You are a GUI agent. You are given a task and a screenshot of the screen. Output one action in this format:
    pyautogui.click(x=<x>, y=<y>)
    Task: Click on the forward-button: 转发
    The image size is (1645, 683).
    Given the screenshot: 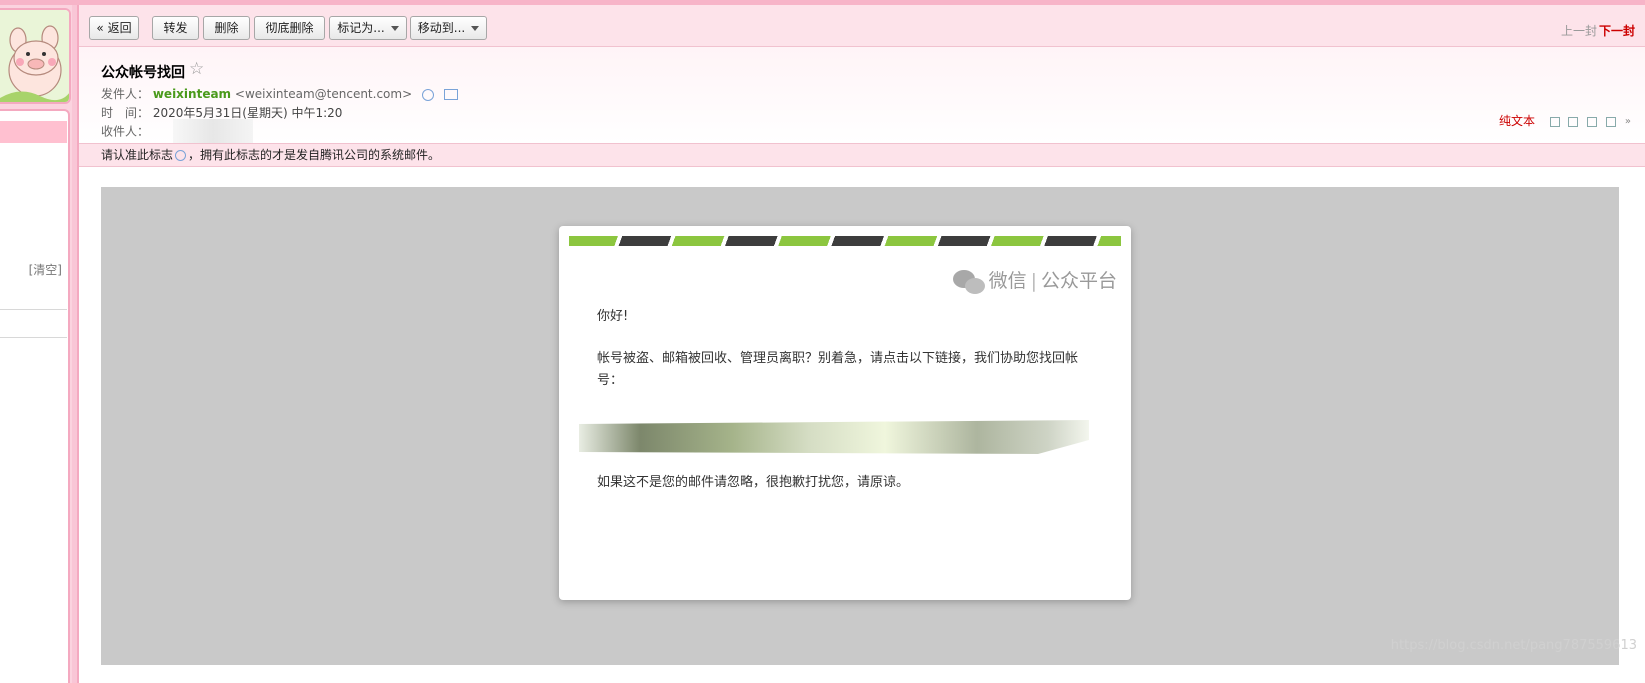 What is the action you would take?
    pyautogui.click(x=175, y=28)
    